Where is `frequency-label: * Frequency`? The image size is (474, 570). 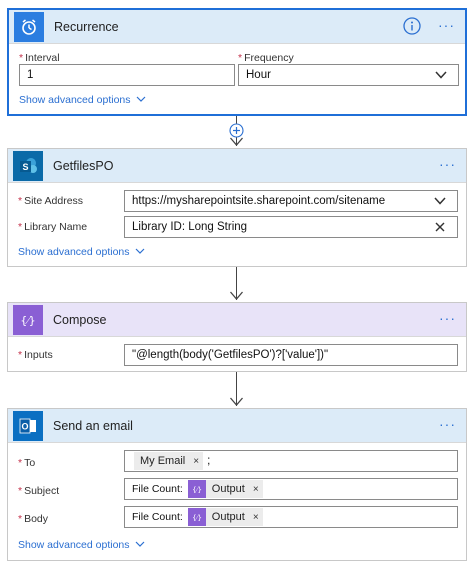 frequency-label: * Frequency is located at coordinates (266, 58).